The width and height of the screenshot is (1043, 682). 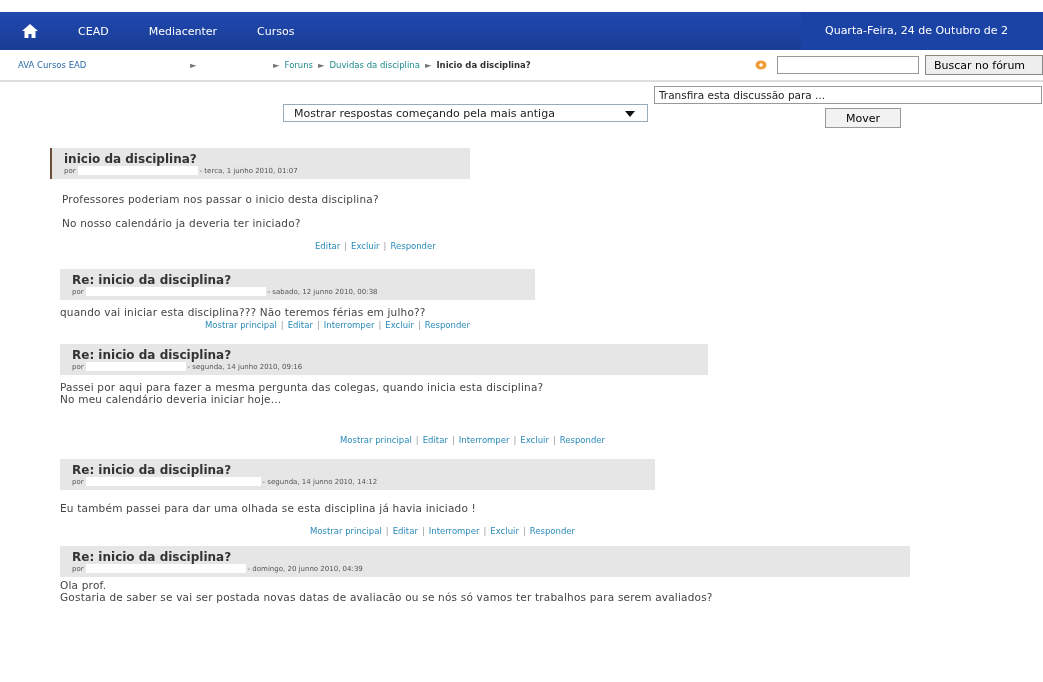 I want to click on post-text: quando vai iniciar esta disciplina??? Não teremos férias em julho??, so click(x=243, y=312).